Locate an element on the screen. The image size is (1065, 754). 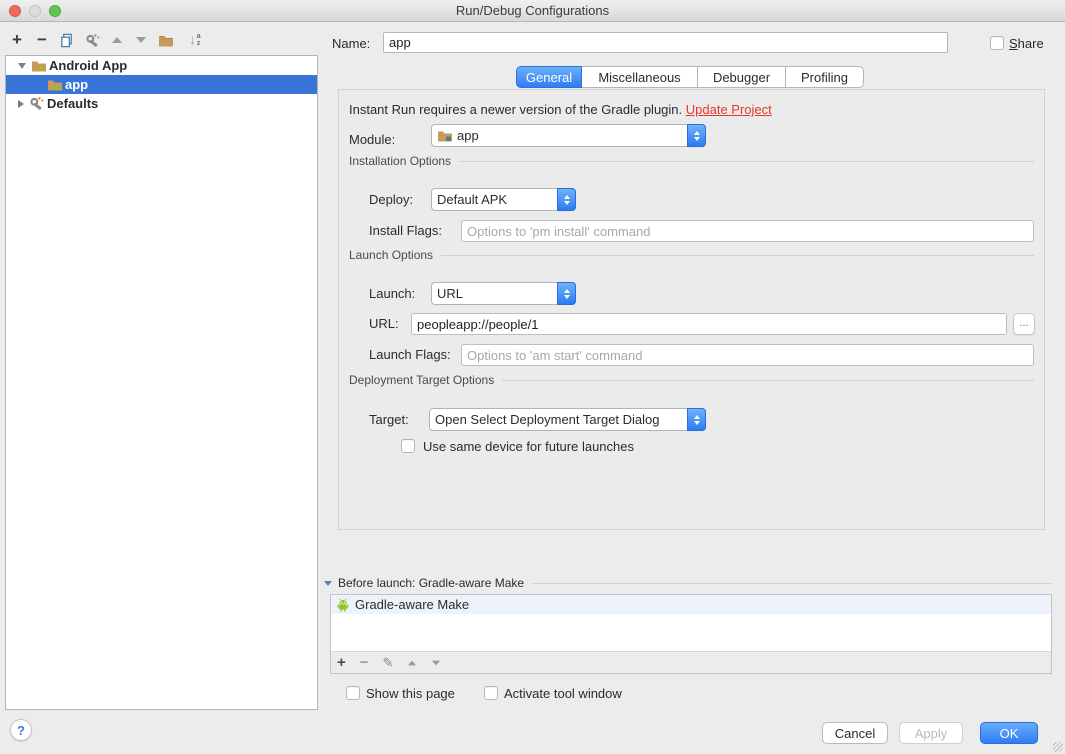
remove-task-button: − is located at coordinates (364, 662).